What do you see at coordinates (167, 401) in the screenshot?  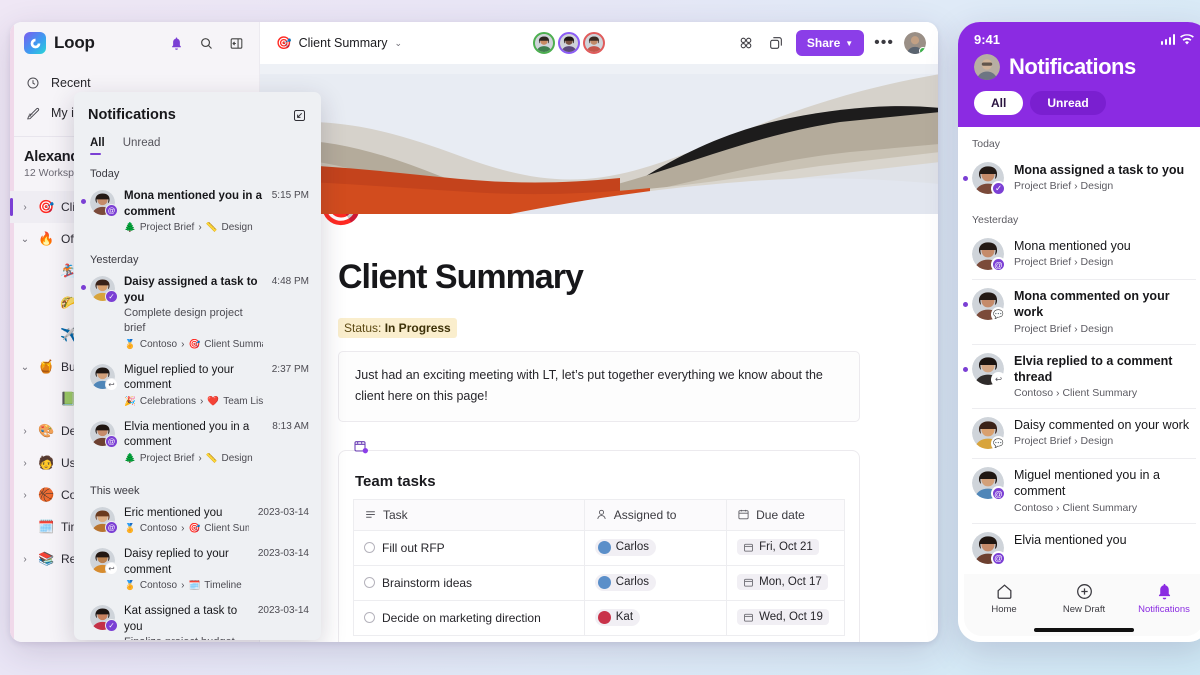 I see `breadcrumb-label: Celebrations` at bounding box center [167, 401].